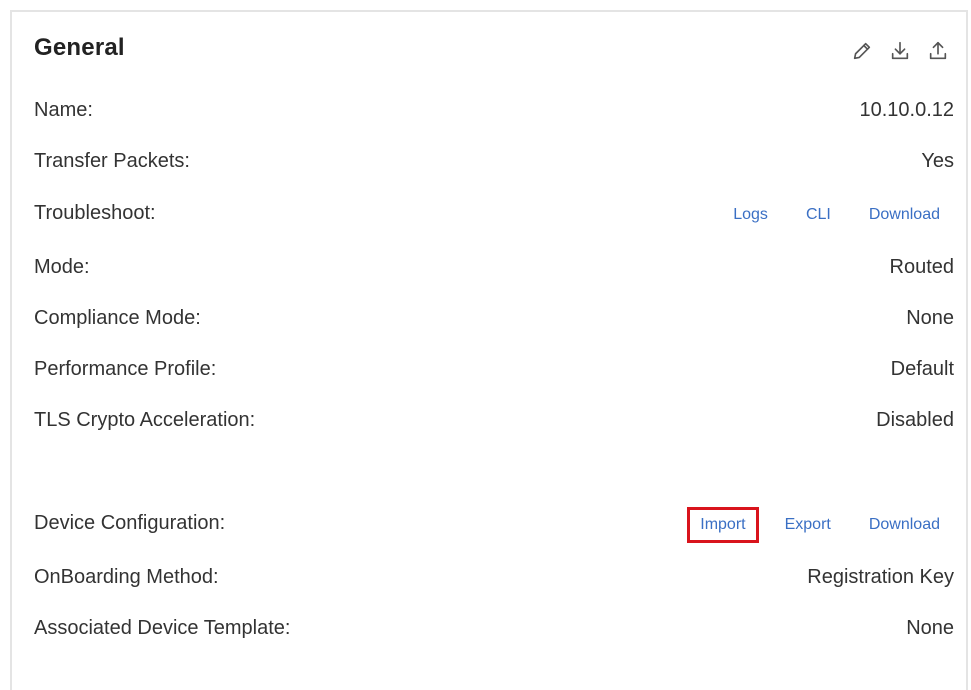 Image resolution: width=971 pixels, height=690 pixels. What do you see at coordinates (930, 627) in the screenshot?
I see `associated-template-value: None` at bounding box center [930, 627].